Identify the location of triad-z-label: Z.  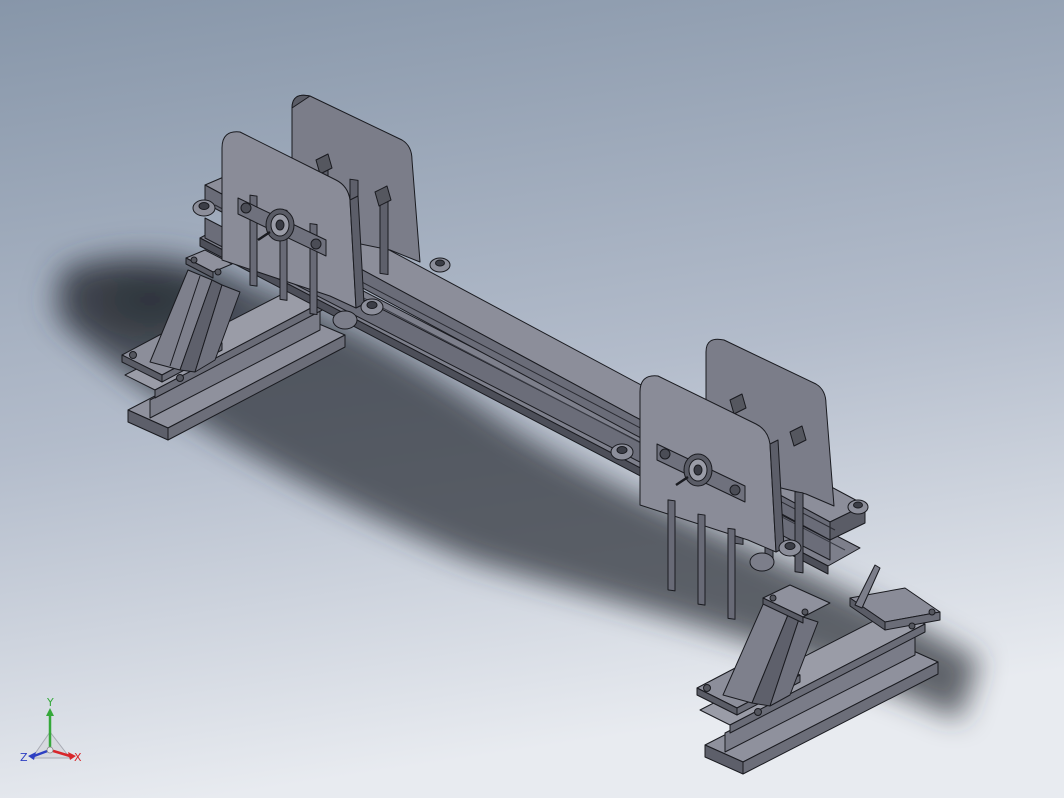
(24, 757).